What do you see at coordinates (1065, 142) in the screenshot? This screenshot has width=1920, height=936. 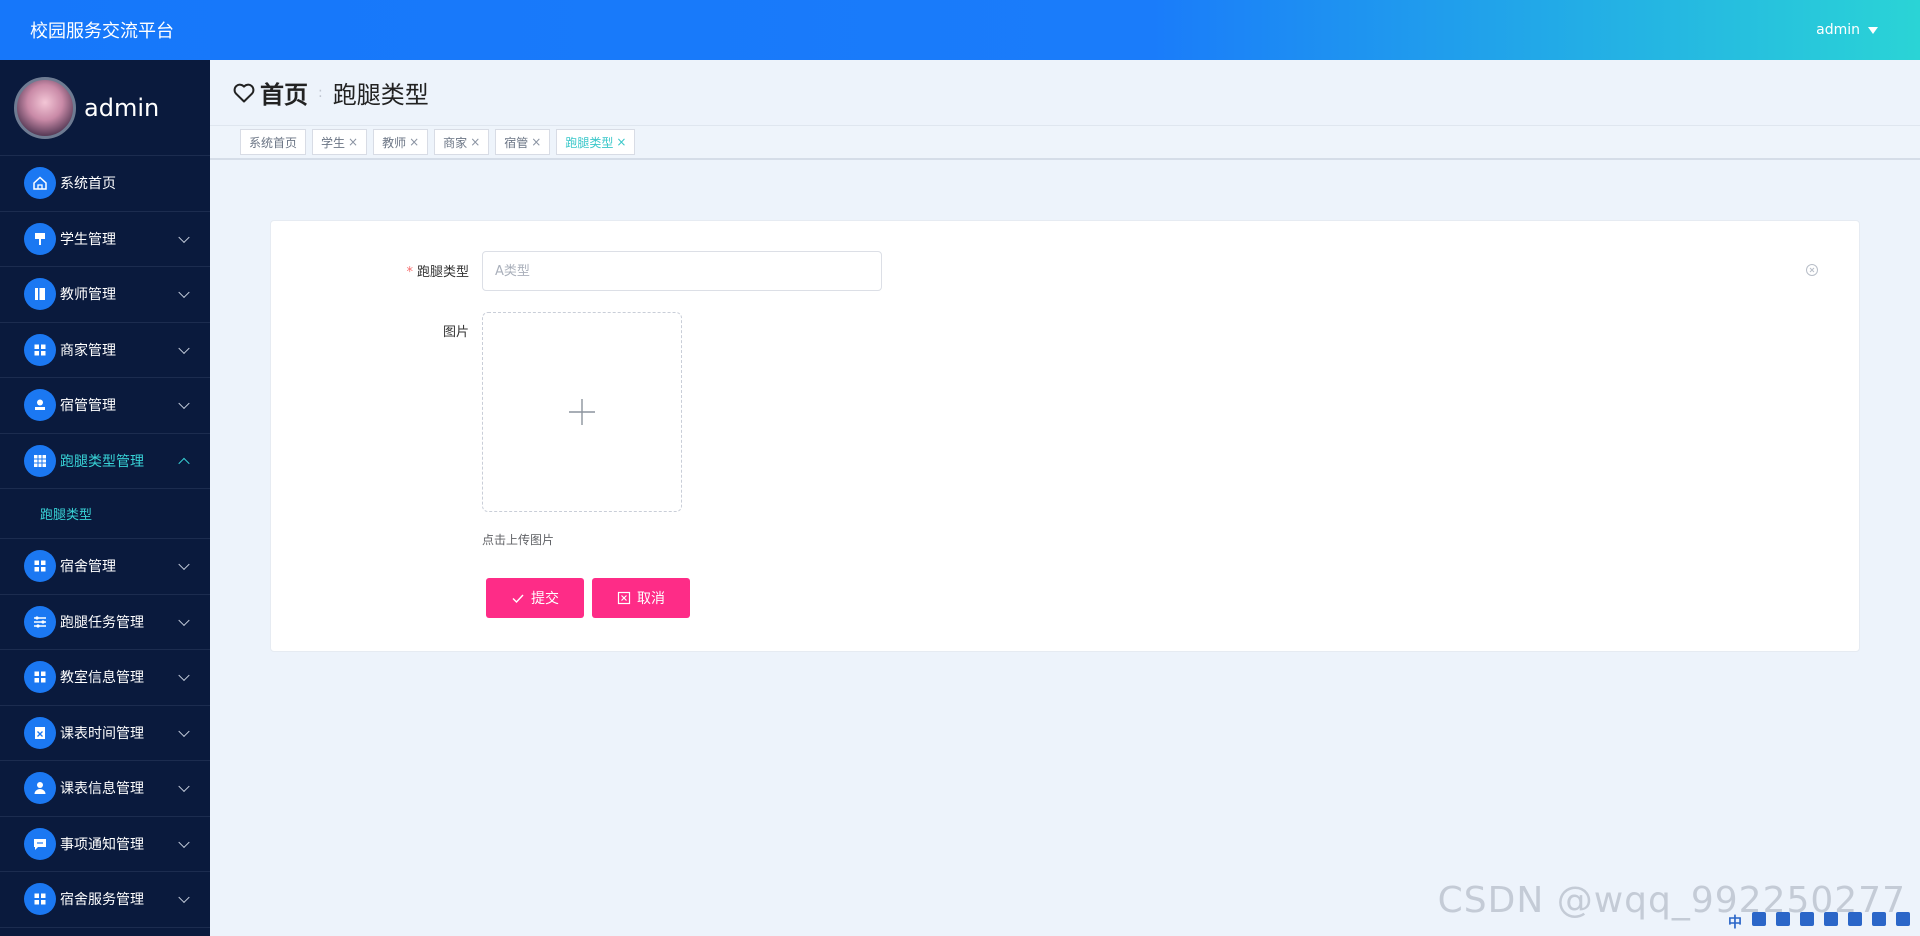 I see `tags-view: 系统首页 学生 × 教师 × 商家 × 宿管 × 跑腿类型 ×` at bounding box center [1065, 142].